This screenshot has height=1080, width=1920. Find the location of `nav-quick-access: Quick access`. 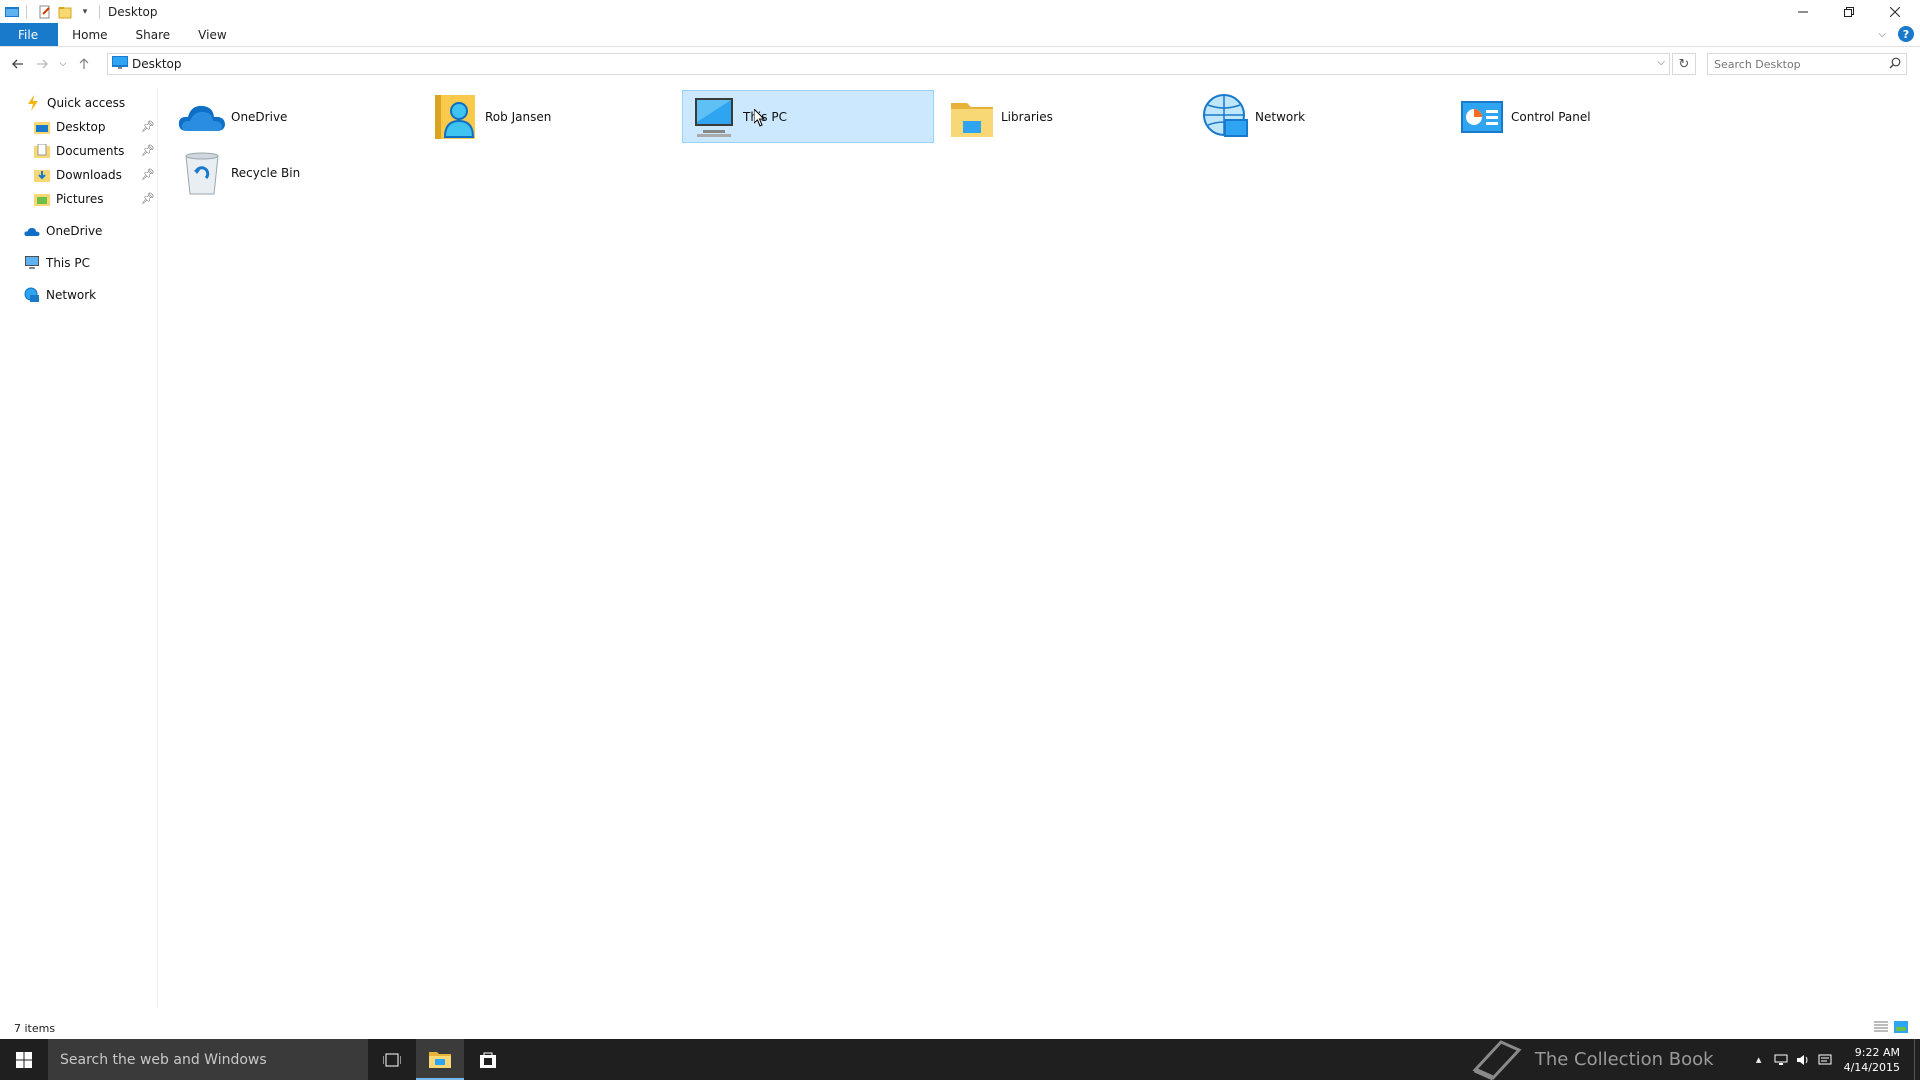

nav-quick-access: Quick access is located at coordinates (75, 103).